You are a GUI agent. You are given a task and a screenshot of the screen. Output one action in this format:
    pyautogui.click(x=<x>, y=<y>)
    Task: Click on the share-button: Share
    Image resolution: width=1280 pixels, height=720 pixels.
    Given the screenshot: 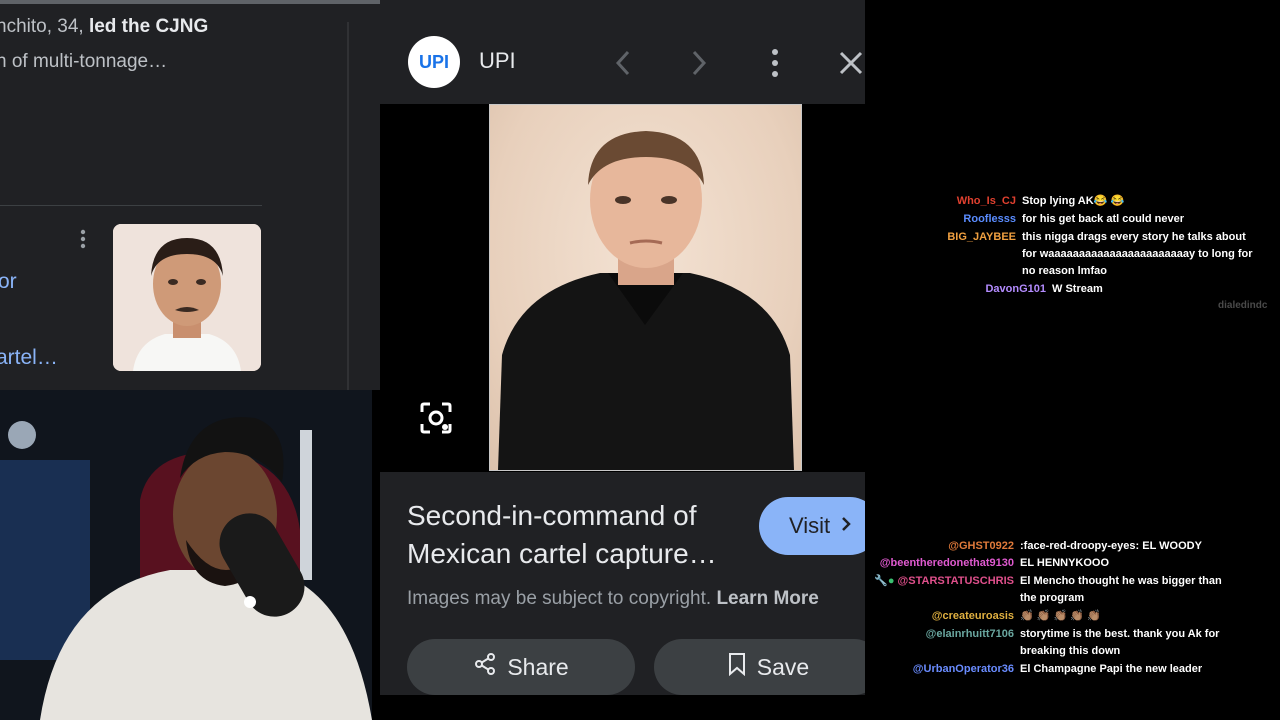 What is the action you would take?
    pyautogui.click(x=521, y=667)
    